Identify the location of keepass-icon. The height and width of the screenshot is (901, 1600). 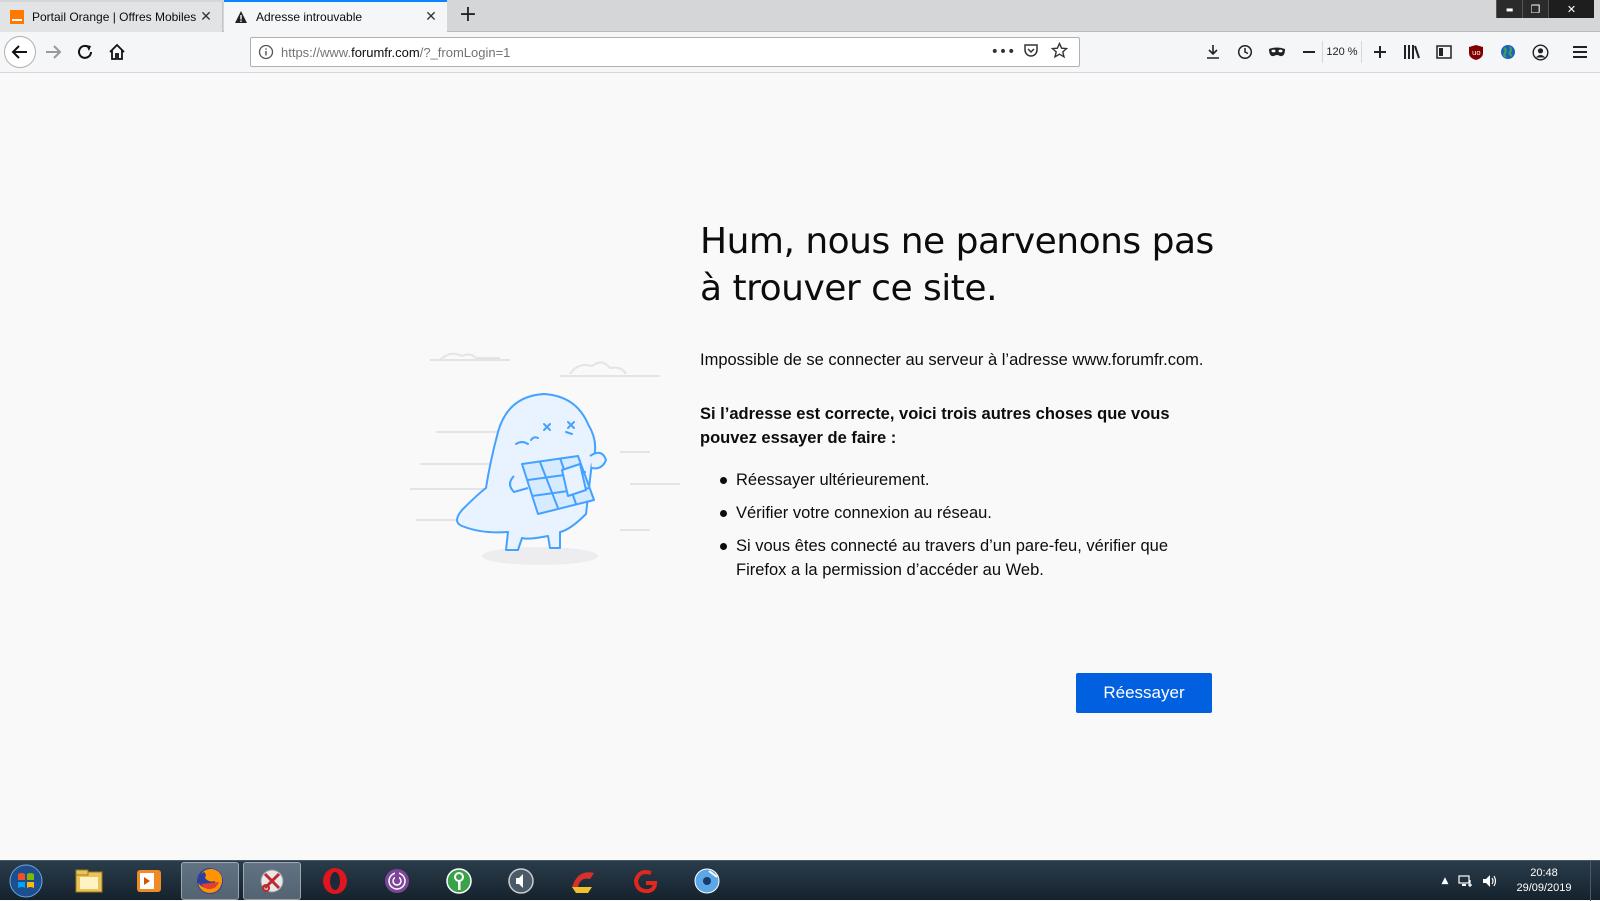
(459, 881).